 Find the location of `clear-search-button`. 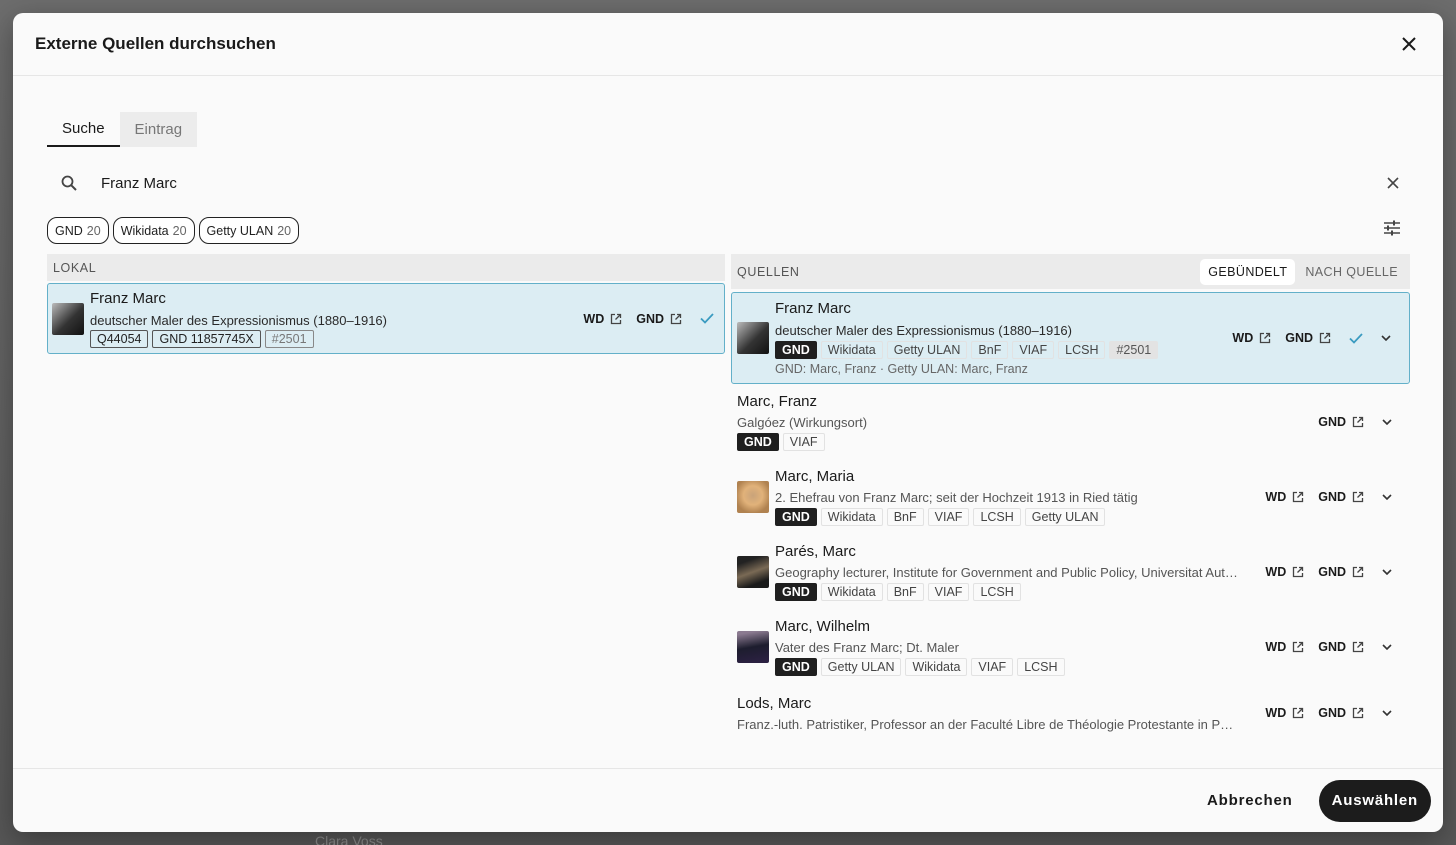

clear-search-button is located at coordinates (1393, 183).